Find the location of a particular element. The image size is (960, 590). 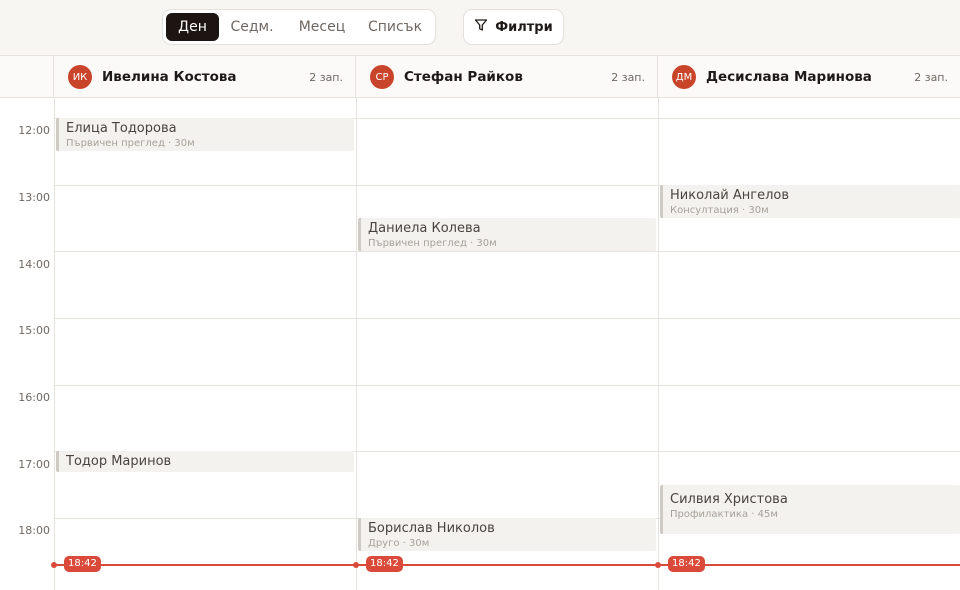

appointment-card: Даниела Колева Първичен преглед · 30м is located at coordinates (507, 234).